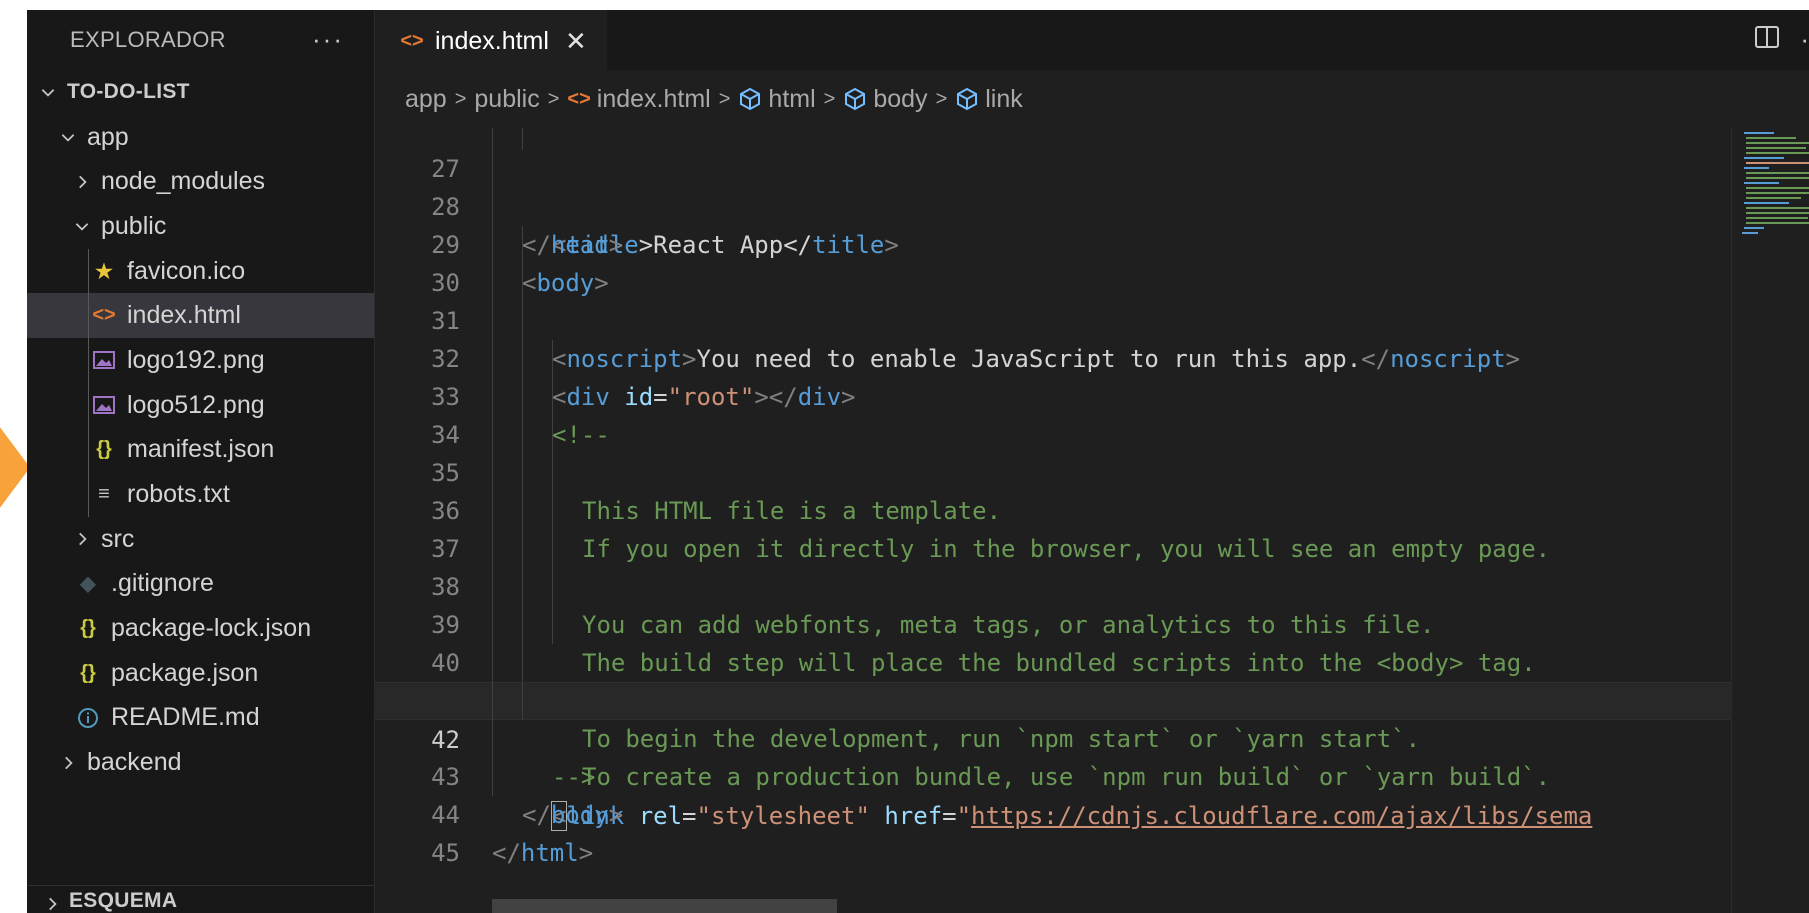 The width and height of the screenshot is (1809, 913). I want to click on tree-item-label: manifest.json, so click(201, 449).